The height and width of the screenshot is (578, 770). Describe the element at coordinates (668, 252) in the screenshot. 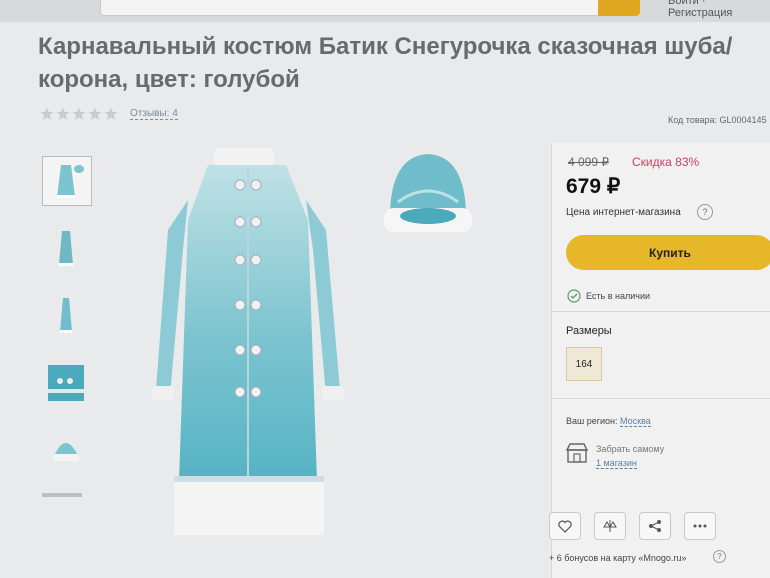

I see `buy-button: Купить` at that location.